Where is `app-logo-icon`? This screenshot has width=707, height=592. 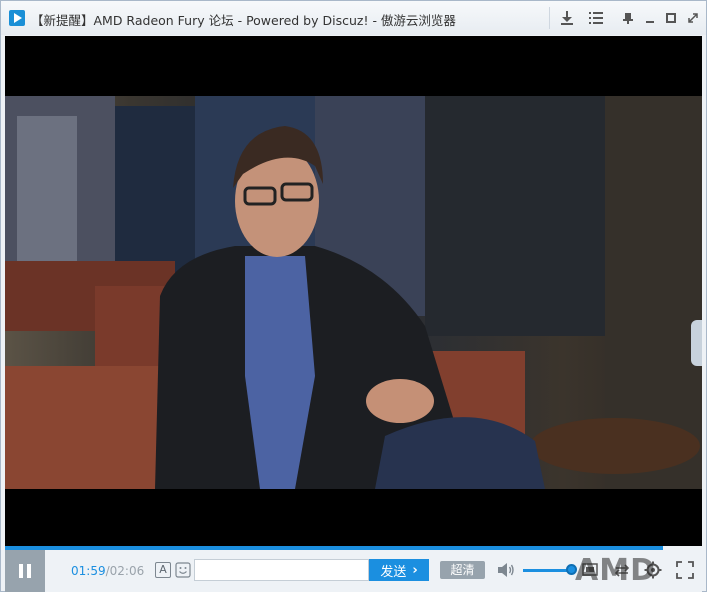 app-logo-icon is located at coordinates (17, 18).